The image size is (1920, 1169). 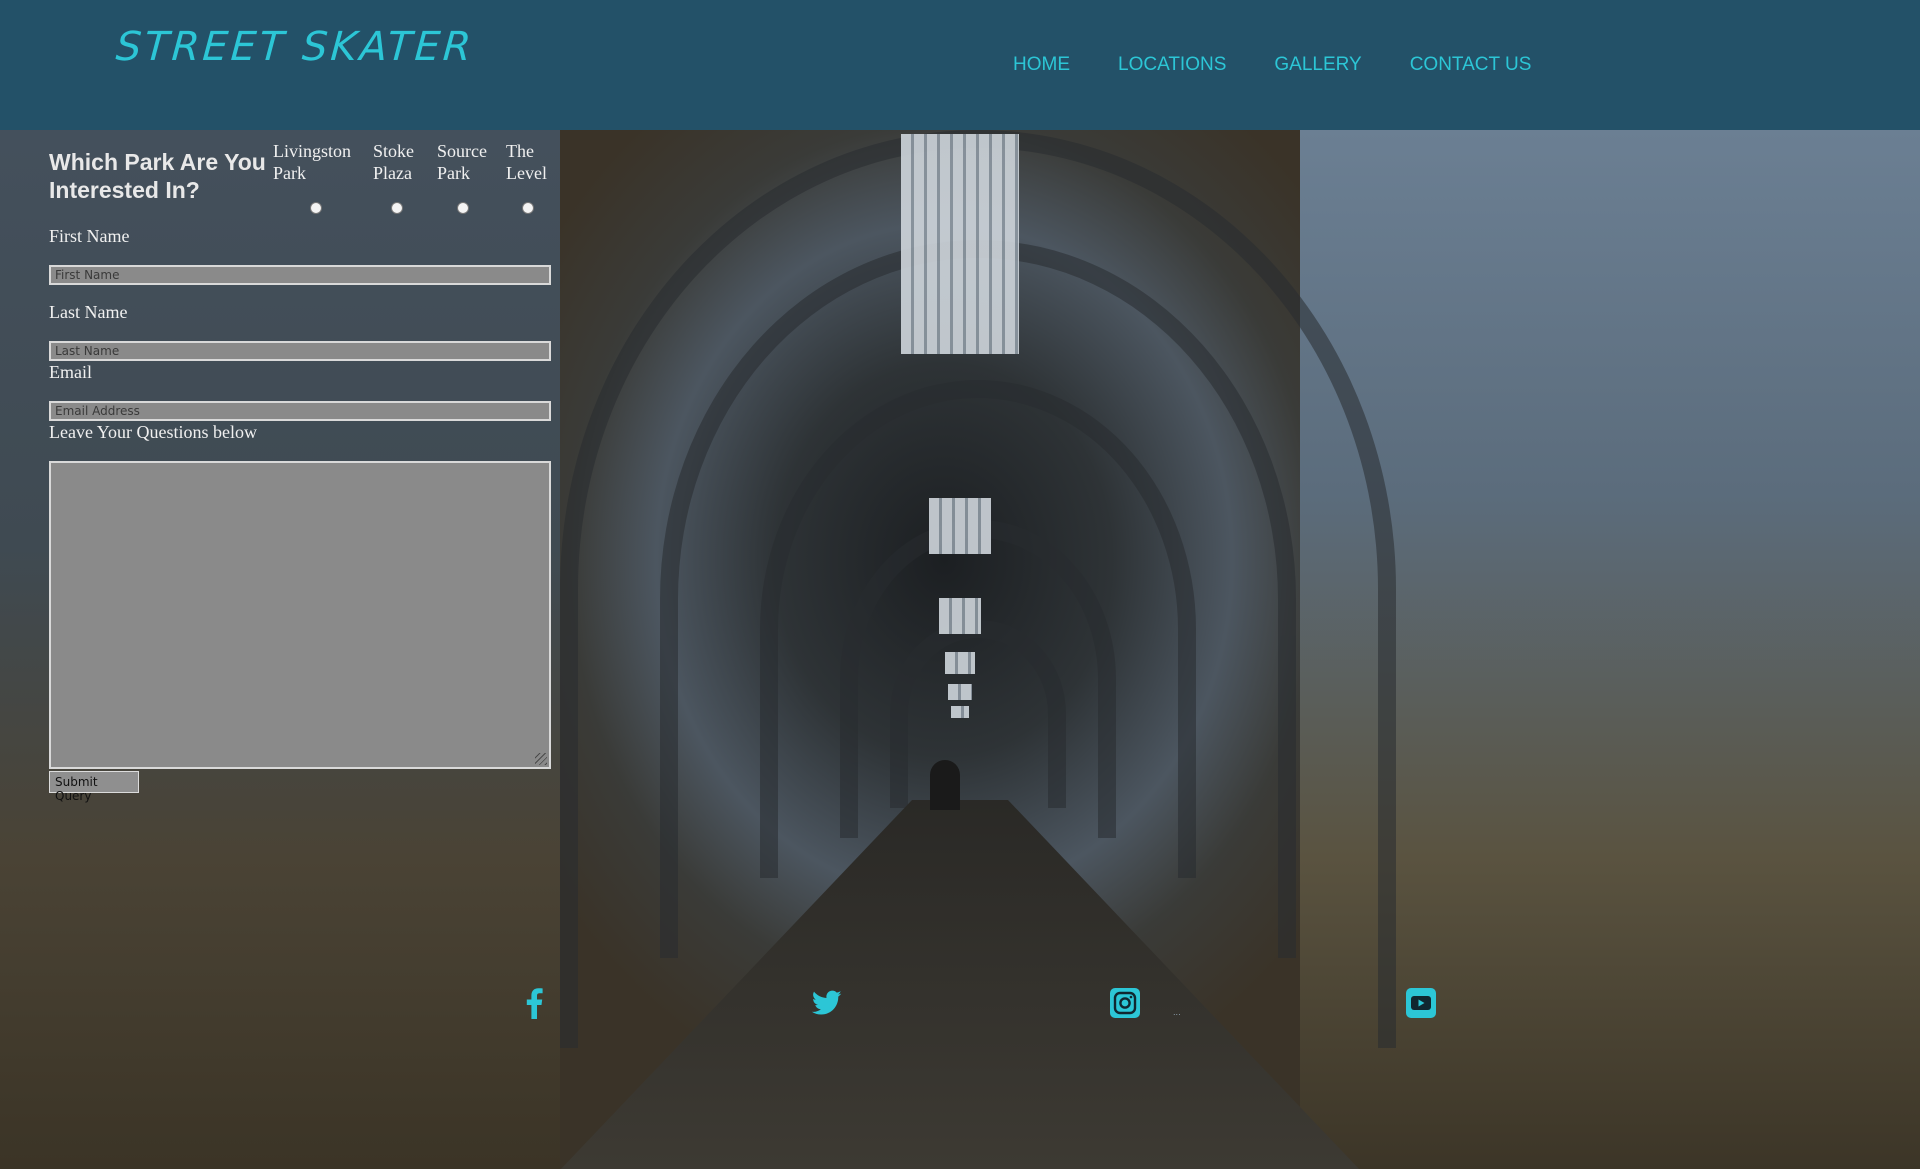 What do you see at coordinates (316, 208) in the screenshot?
I see `radio-livingston-park` at bounding box center [316, 208].